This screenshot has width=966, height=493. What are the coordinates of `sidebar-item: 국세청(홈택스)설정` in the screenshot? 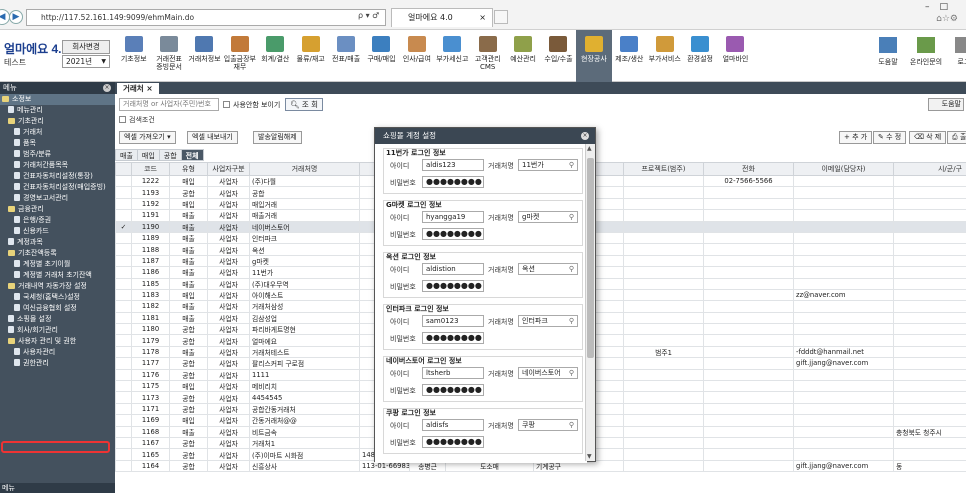 It's located at (57, 297).